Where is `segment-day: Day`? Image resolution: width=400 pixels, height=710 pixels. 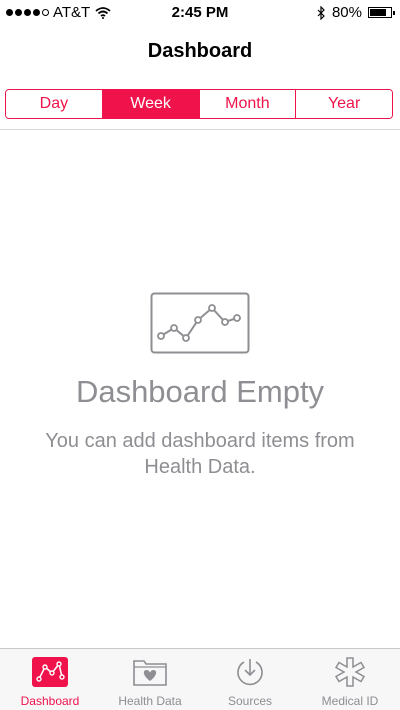
segment-day: Day is located at coordinates (54, 104).